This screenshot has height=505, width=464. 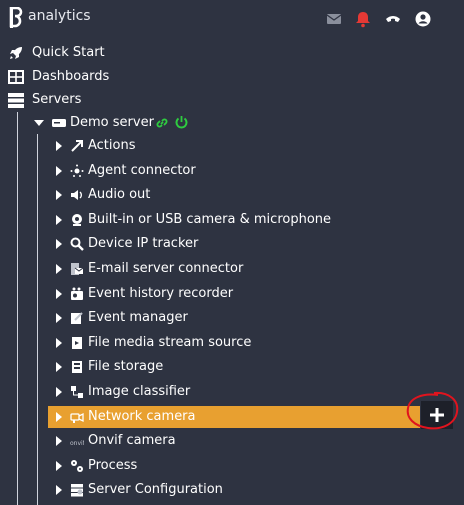 I want to click on logo-icon, so click(x=16, y=17).